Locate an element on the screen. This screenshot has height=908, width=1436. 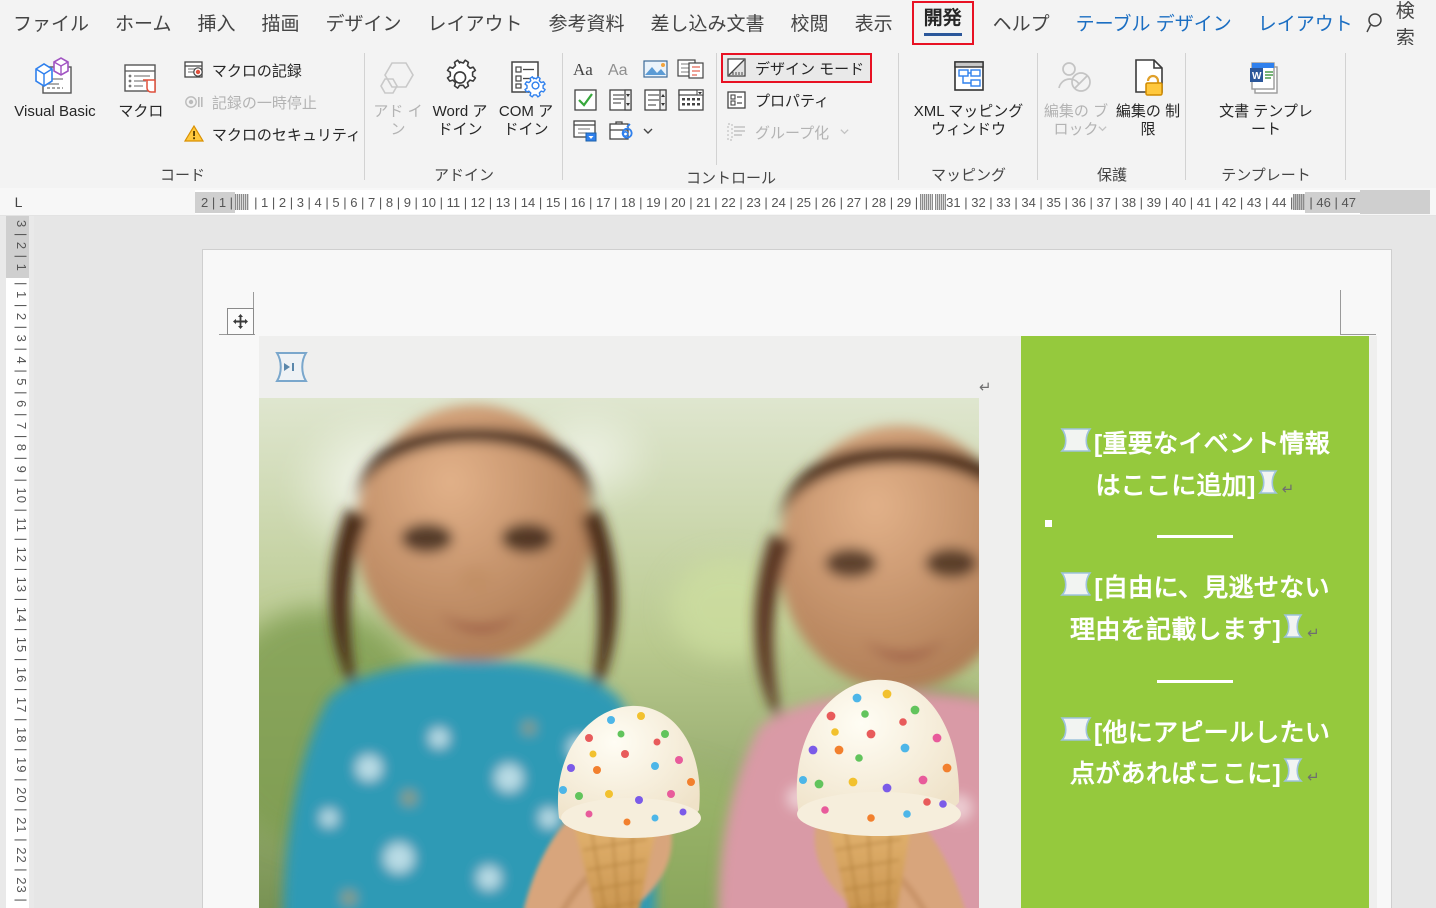
date-picker-content-control-icon is located at coordinates (691, 100).